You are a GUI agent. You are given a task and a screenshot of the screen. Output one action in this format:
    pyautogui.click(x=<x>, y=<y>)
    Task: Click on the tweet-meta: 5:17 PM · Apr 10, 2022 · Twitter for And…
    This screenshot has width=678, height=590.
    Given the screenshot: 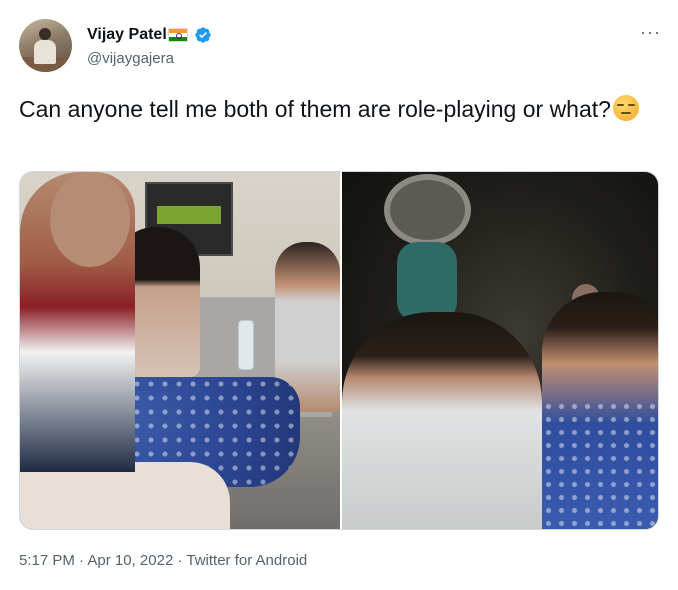 What is the action you would take?
    pyautogui.click(x=163, y=561)
    